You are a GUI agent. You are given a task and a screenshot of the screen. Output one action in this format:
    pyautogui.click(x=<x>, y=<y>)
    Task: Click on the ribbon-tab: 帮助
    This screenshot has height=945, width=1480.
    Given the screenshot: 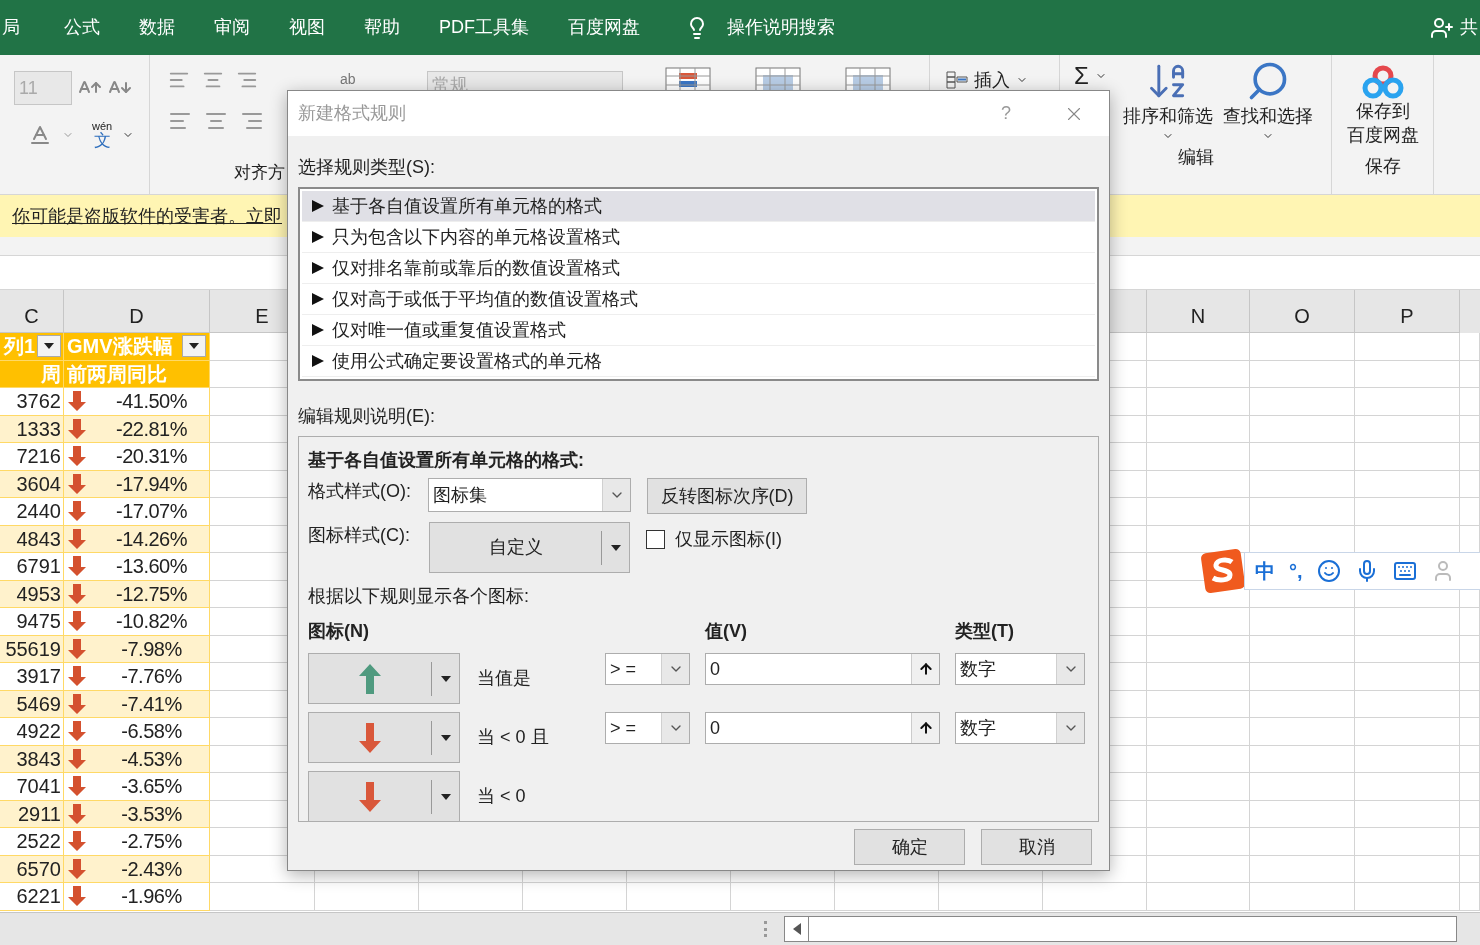 What is the action you would take?
    pyautogui.click(x=382, y=27)
    